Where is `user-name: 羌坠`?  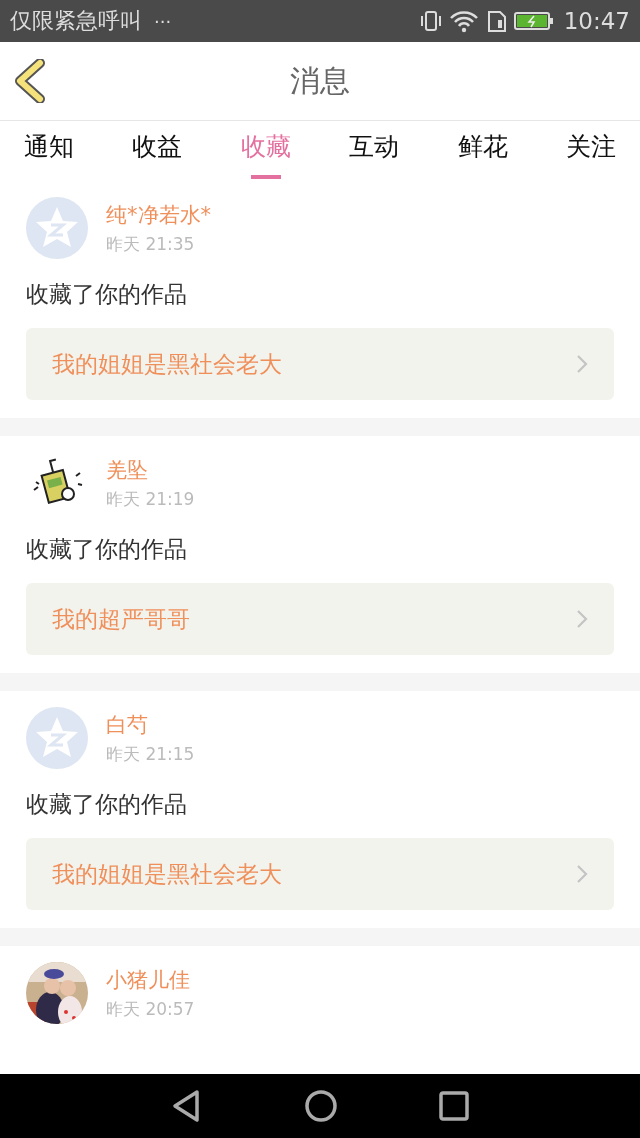 user-name: 羌坠 is located at coordinates (150, 469).